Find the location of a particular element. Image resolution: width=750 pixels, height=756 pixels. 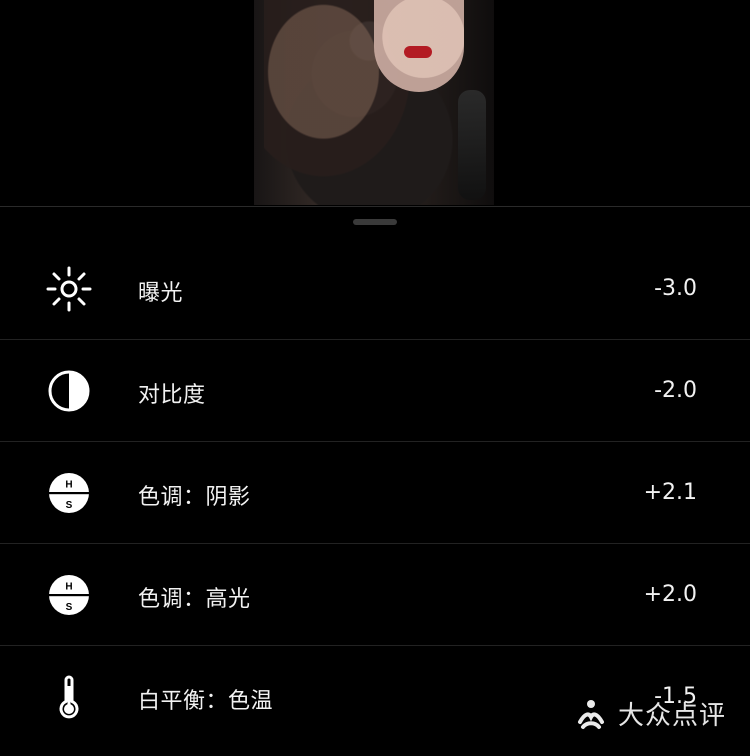

sheet-drag-handle is located at coordinates (375, 222).